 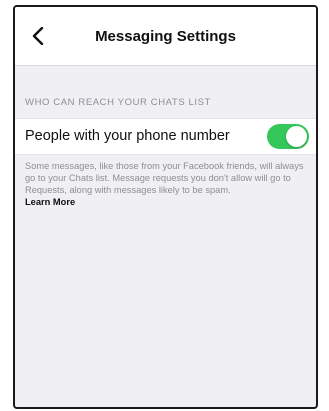 I want to click on learn-more-link: Learn More, so click(x=167, y=202).